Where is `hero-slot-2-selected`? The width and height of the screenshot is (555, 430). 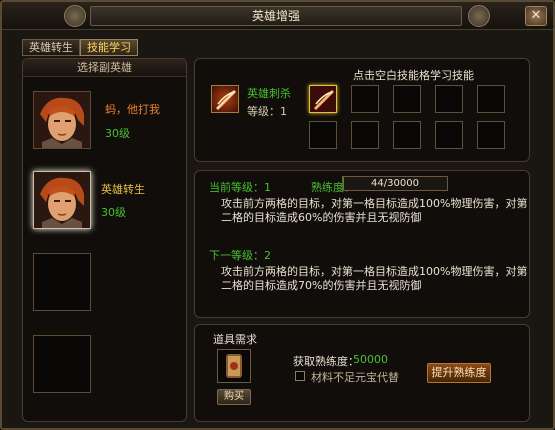 hero-slot-2-selected is located at coordinates (62, 200).